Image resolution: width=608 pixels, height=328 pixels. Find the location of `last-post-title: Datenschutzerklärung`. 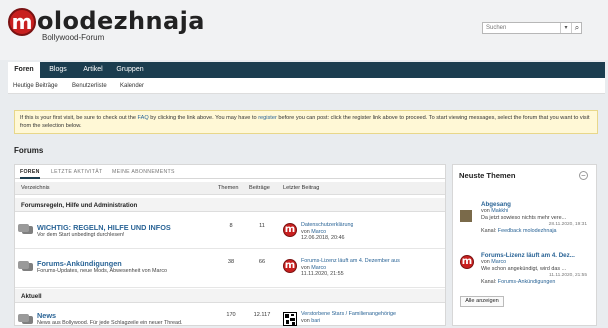

last-post-title: Datenschutzerklärung is located at coordinates (327, 225).